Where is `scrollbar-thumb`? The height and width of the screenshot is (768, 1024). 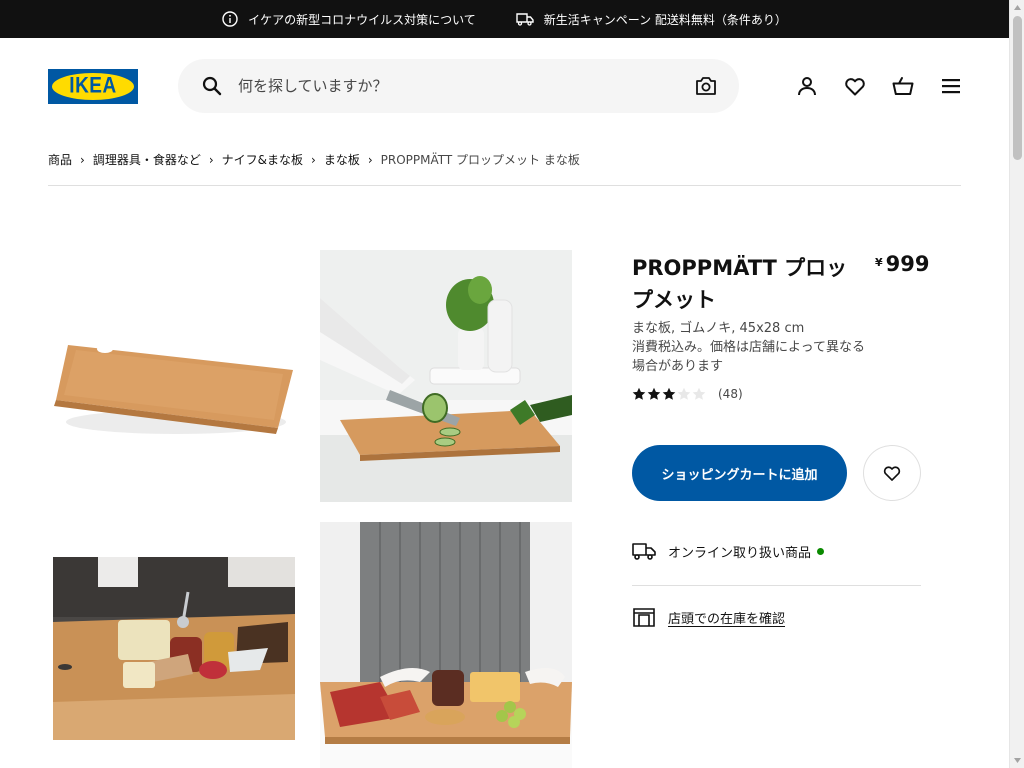 scrollbar-thumb is located at coordinates (1017, 88).